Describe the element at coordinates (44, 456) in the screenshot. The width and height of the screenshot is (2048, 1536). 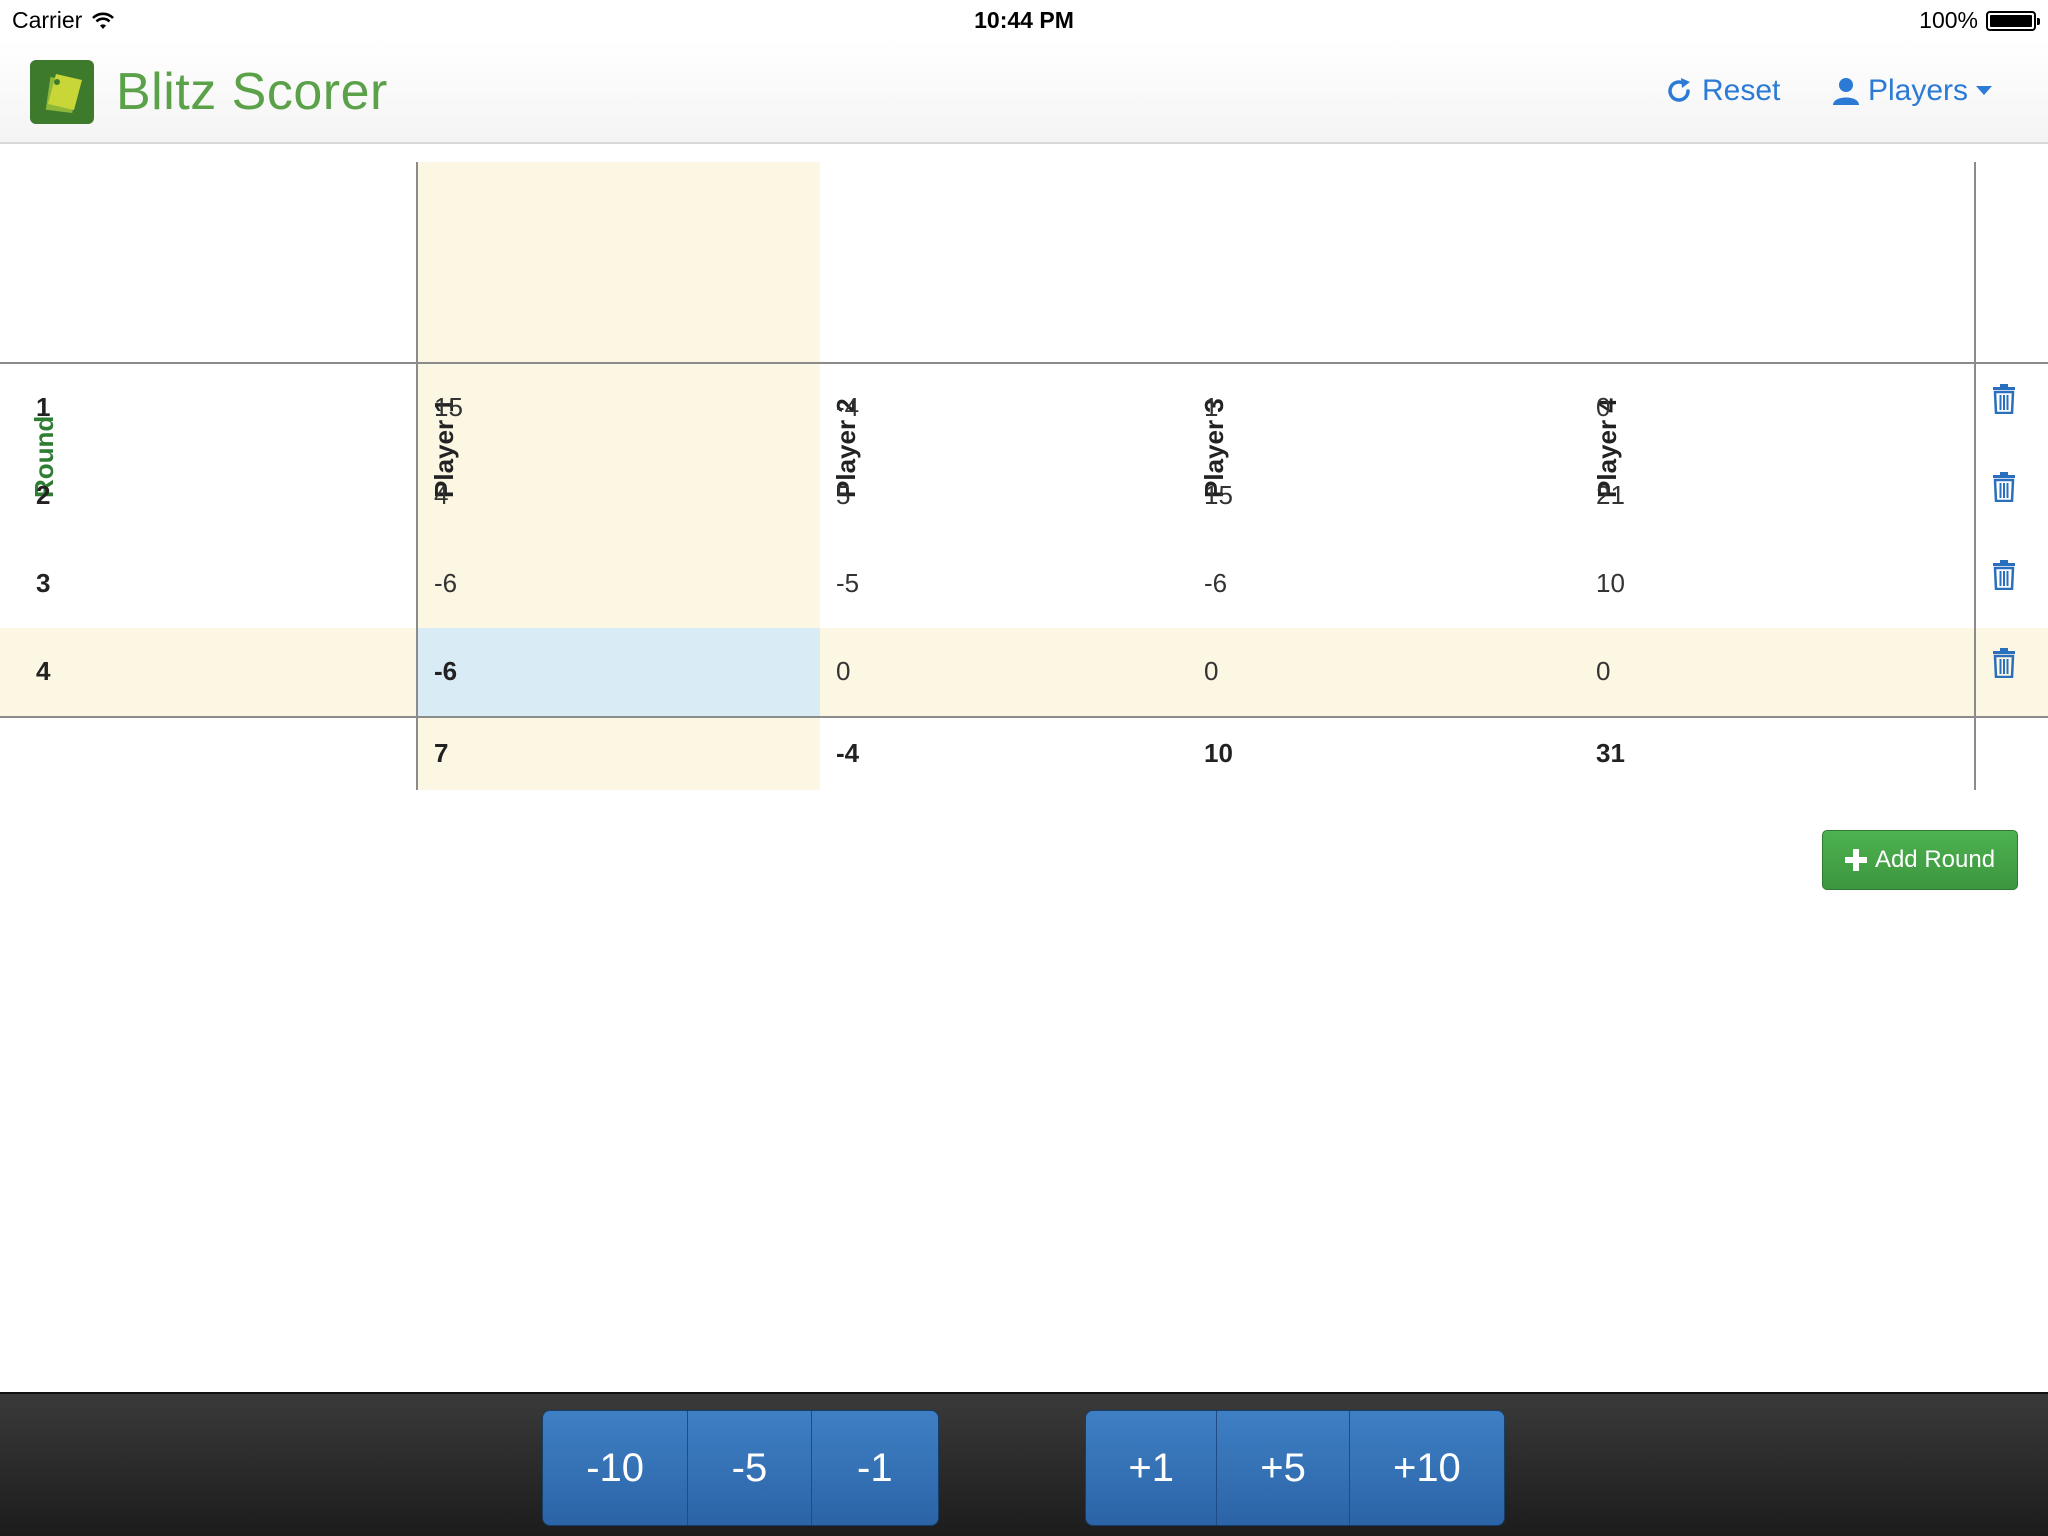
I see `round-header: Round` at that location.